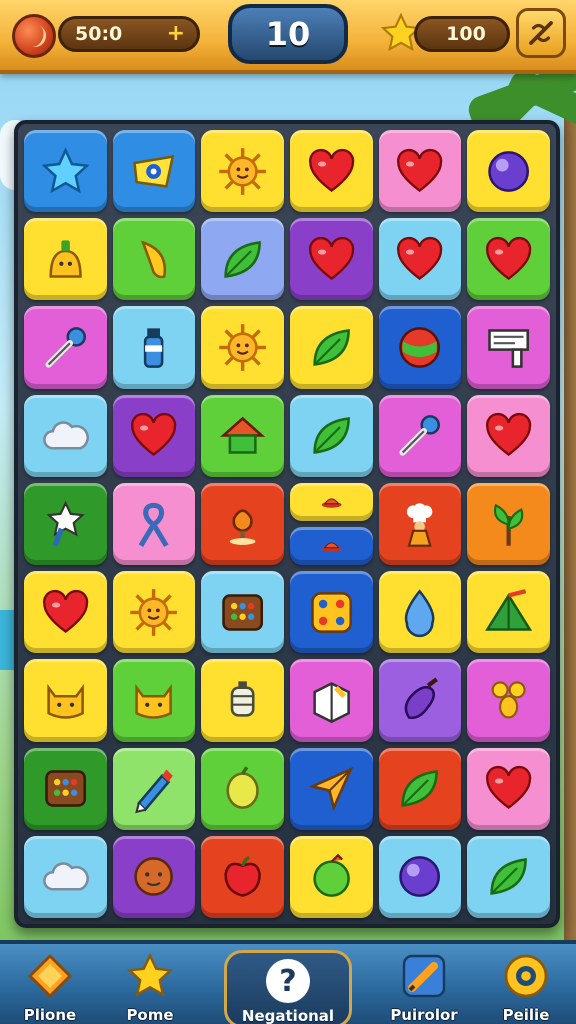 Image resolution: width=576 pixels, height=1024 pixels. I want to click on coins-counter: 50:0 +, so click(129, 34).